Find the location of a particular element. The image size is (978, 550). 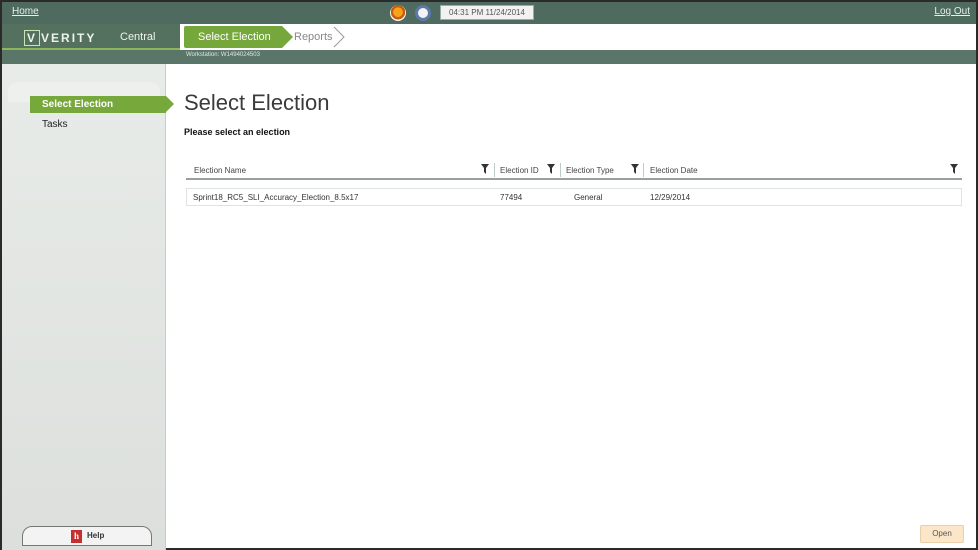

navigation-bar: V VERITY Central Select Election Reports is located at coordinates (489, 37).